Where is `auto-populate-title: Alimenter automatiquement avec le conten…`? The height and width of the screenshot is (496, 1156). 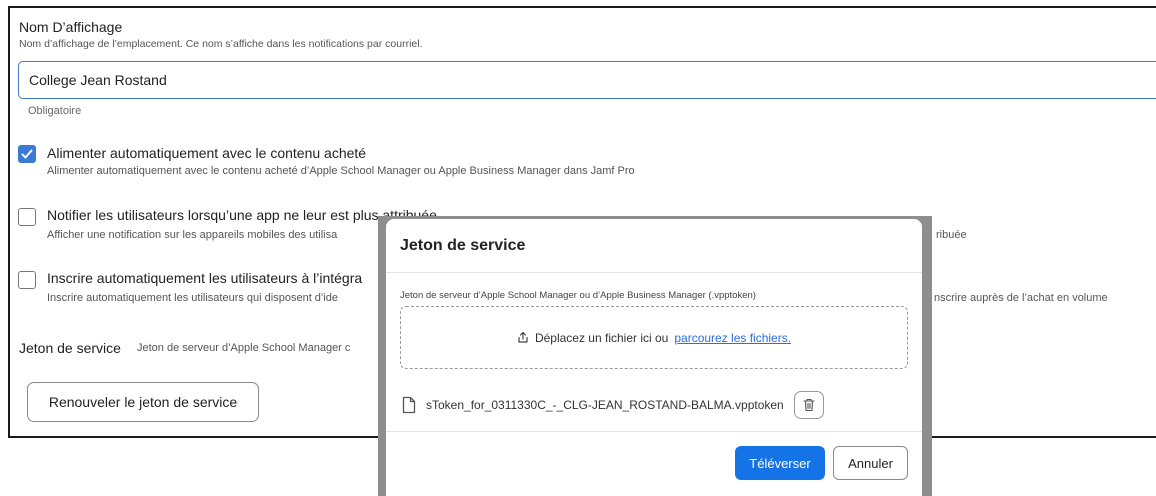
auto-populate-title: Alimenter automatiquement avec le conten… is located at coordinates (207, 153).